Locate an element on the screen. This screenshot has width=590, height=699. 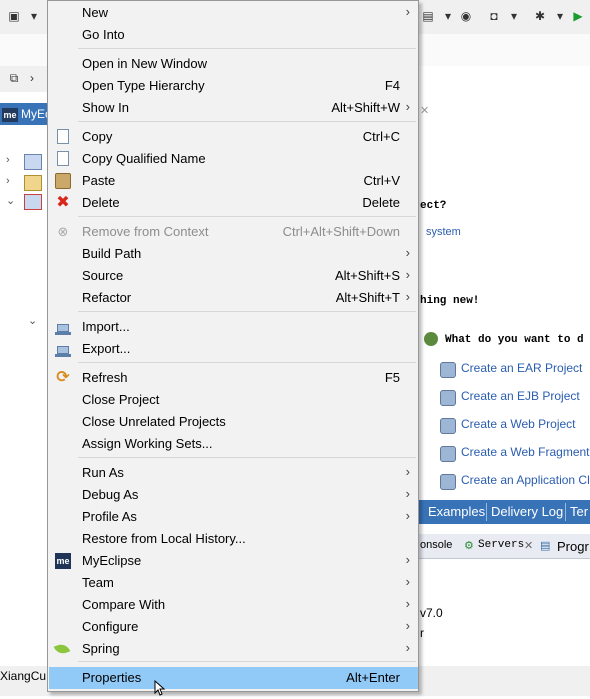
menu-item-label: Refresh is located at coordinates (105, 377).